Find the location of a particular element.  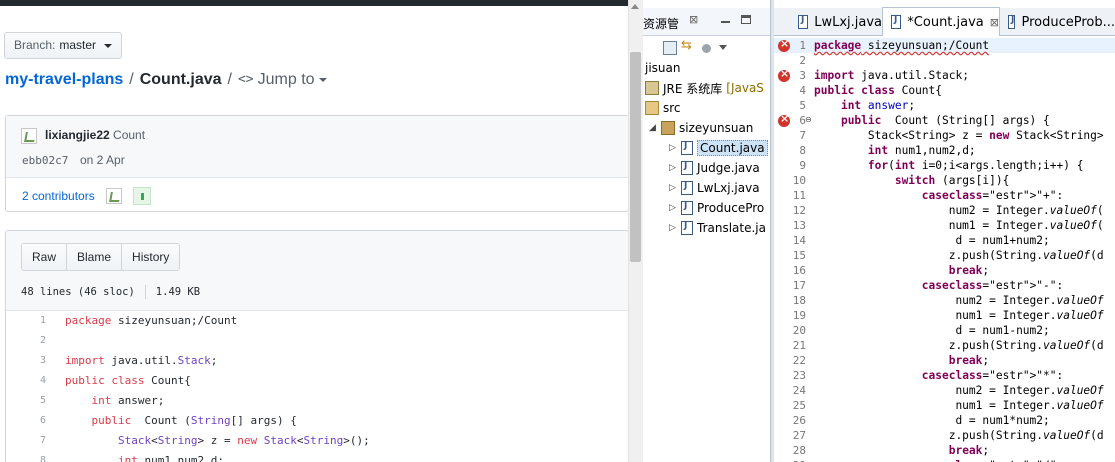

sync-icon is located at coordinates (706, 48).